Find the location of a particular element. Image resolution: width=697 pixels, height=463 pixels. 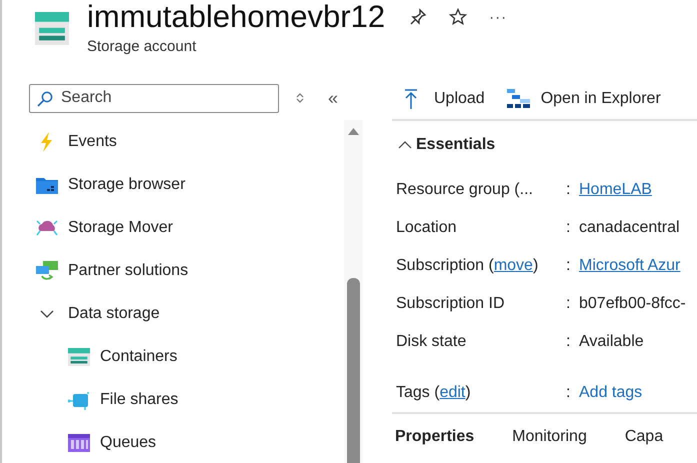

field-label: Disk state is located at coordinates (432, 342).